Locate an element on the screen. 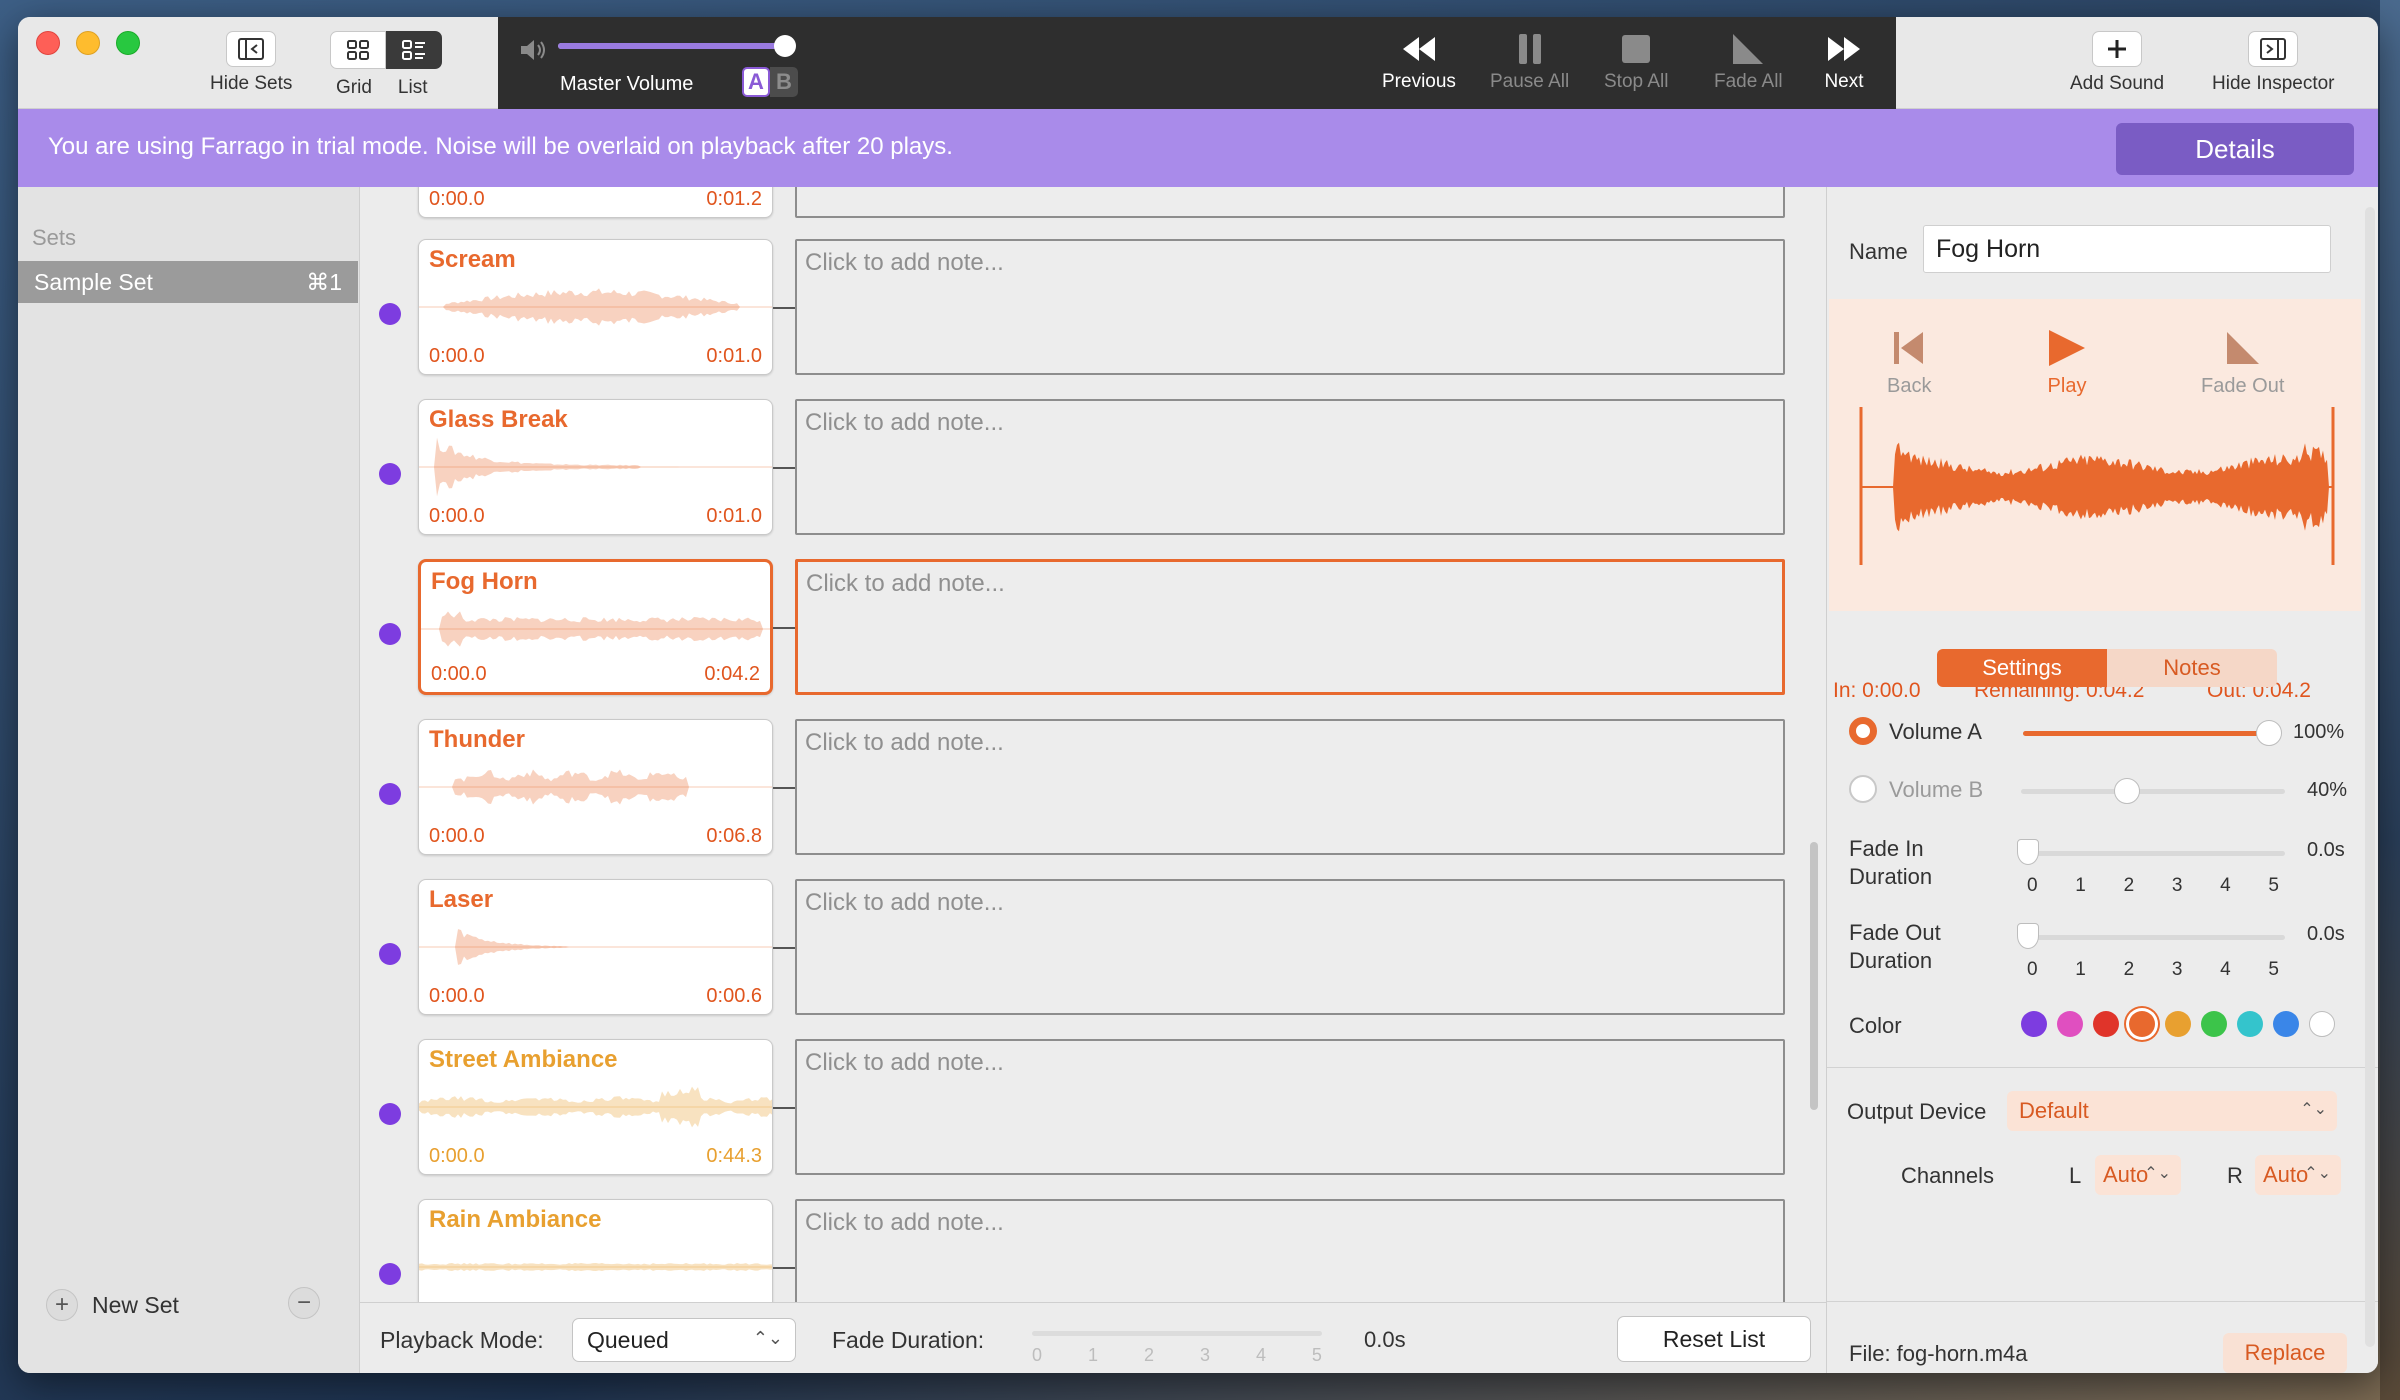  tile-start-time: 0:00.0 is located at coordinates (457, 836).